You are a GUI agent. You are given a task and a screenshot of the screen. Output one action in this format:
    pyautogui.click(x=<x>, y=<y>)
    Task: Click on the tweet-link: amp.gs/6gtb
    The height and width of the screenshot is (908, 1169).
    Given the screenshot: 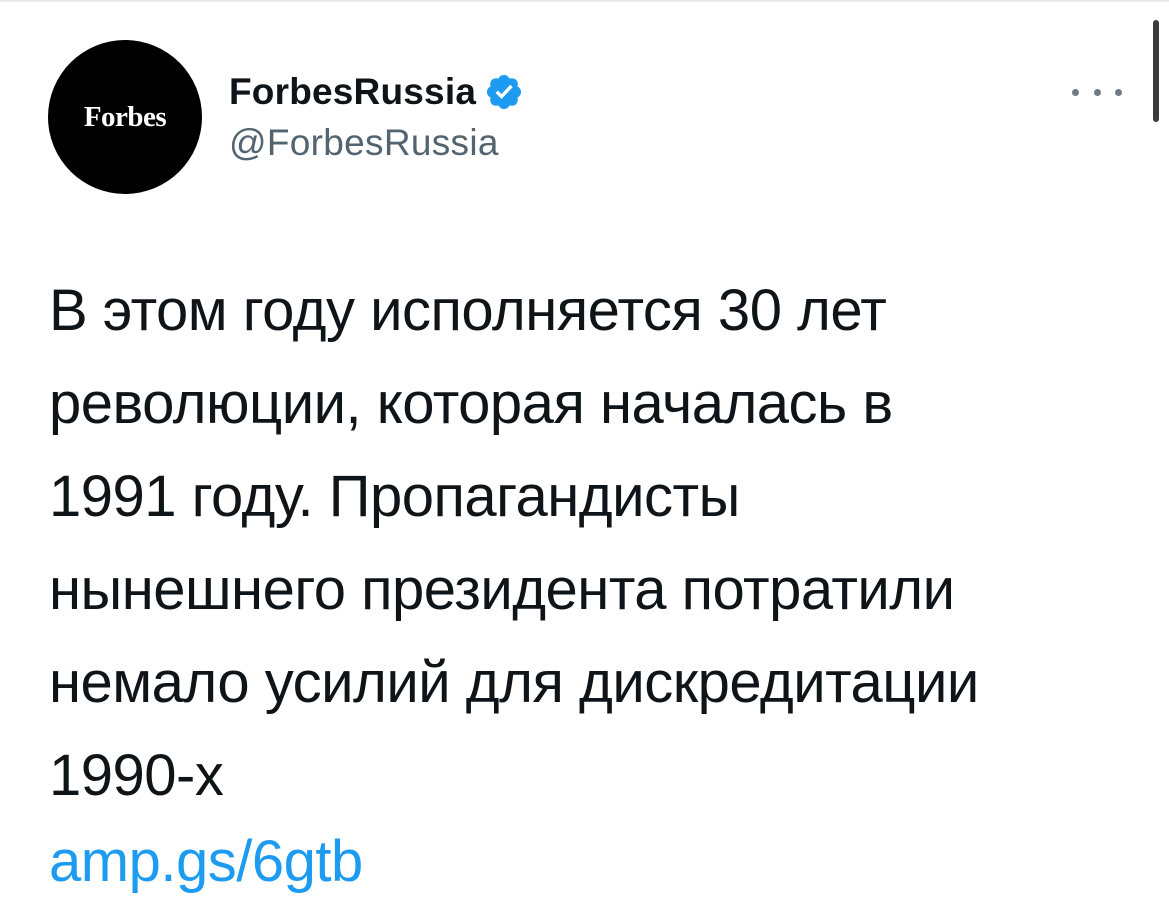 What is the action you would take?
    pyautogui.click(x=206, y=862)
    